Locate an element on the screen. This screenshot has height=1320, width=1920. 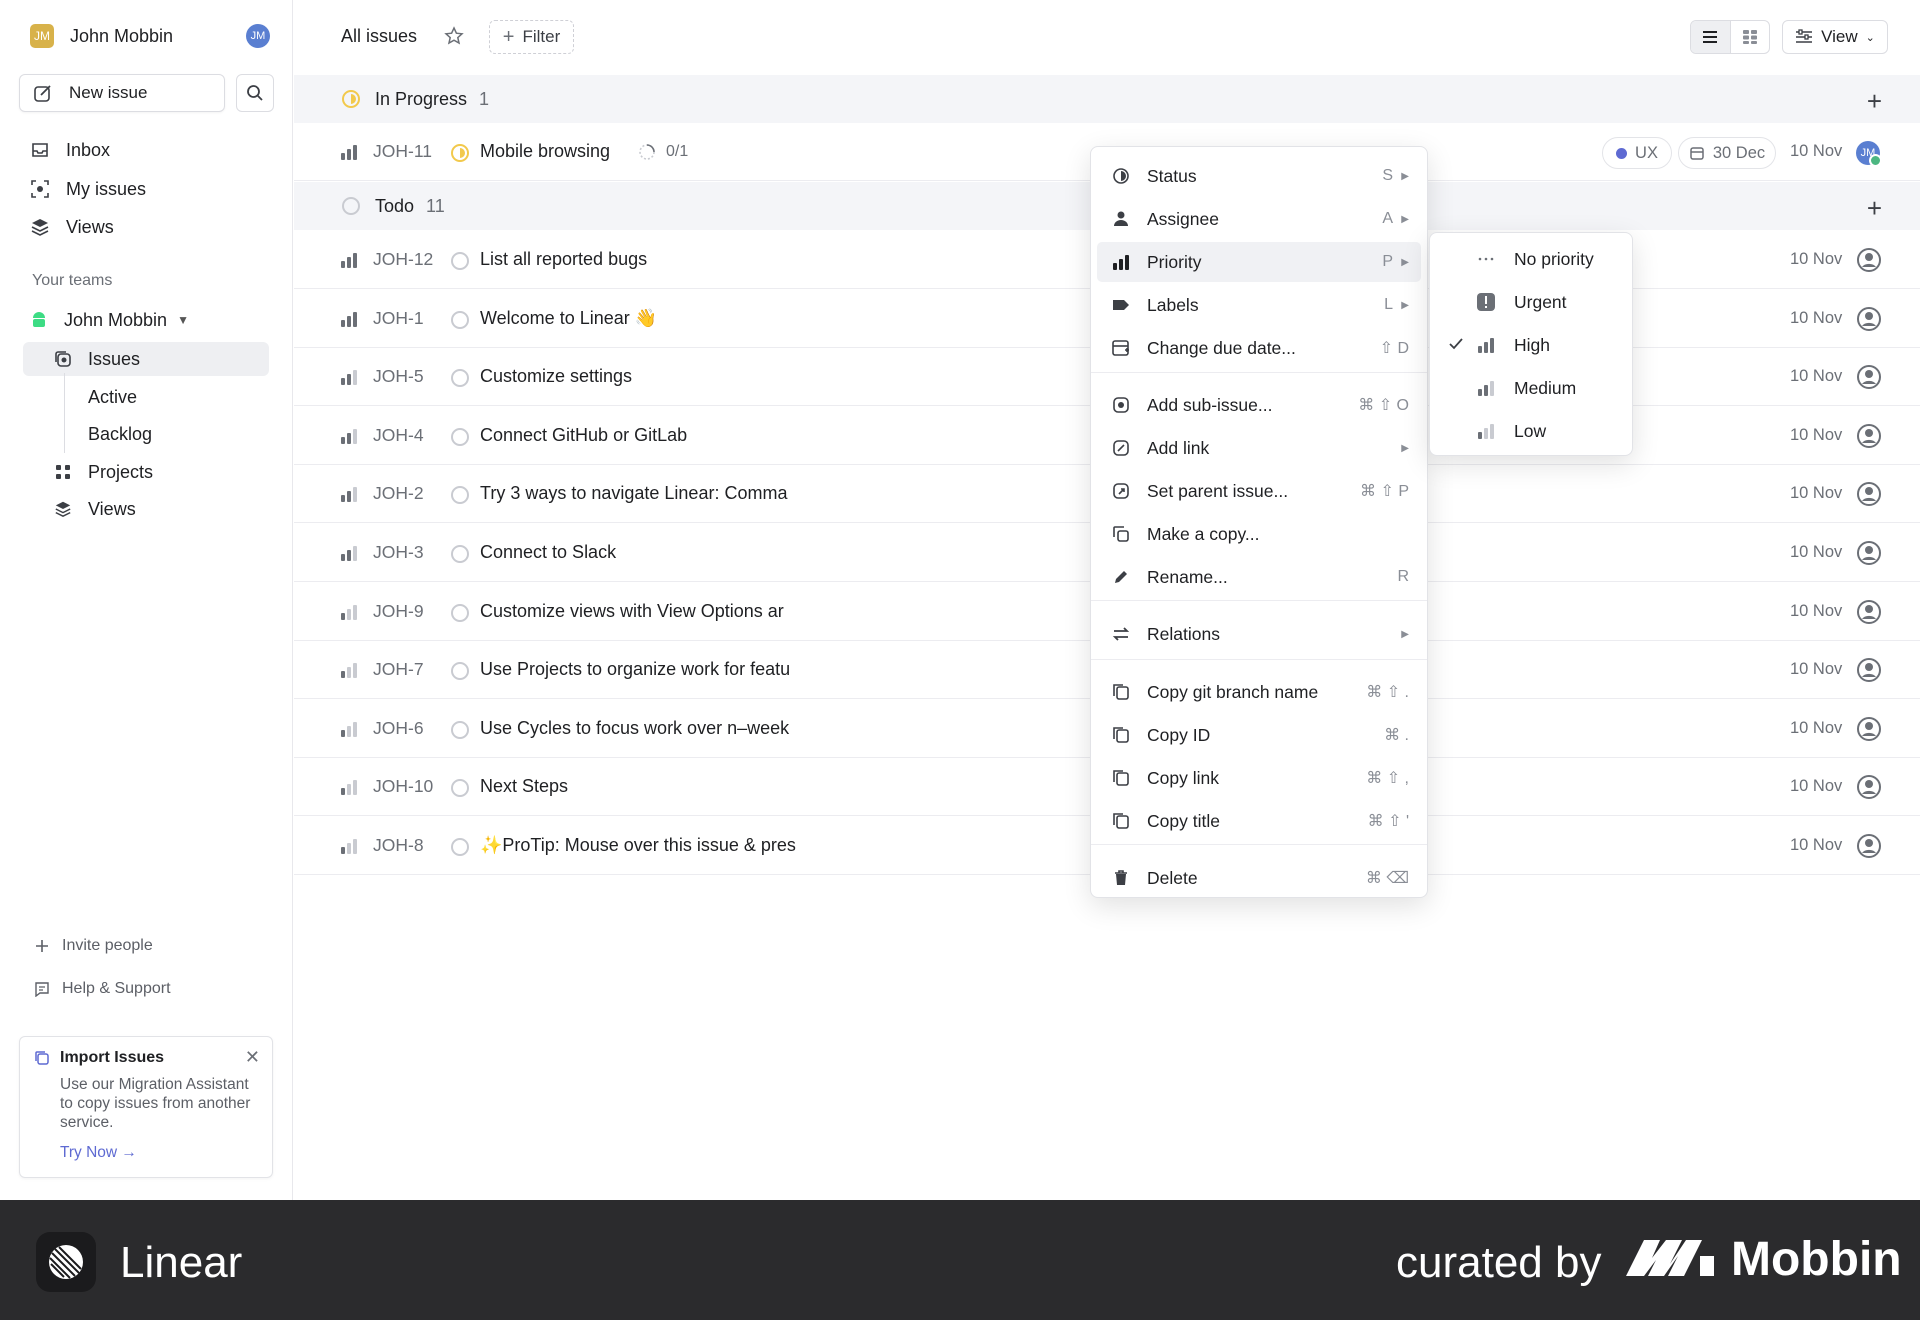
menu-item-copy-link: Copy link ⌘ ⇧ , is located at coordinates (1259, 778).